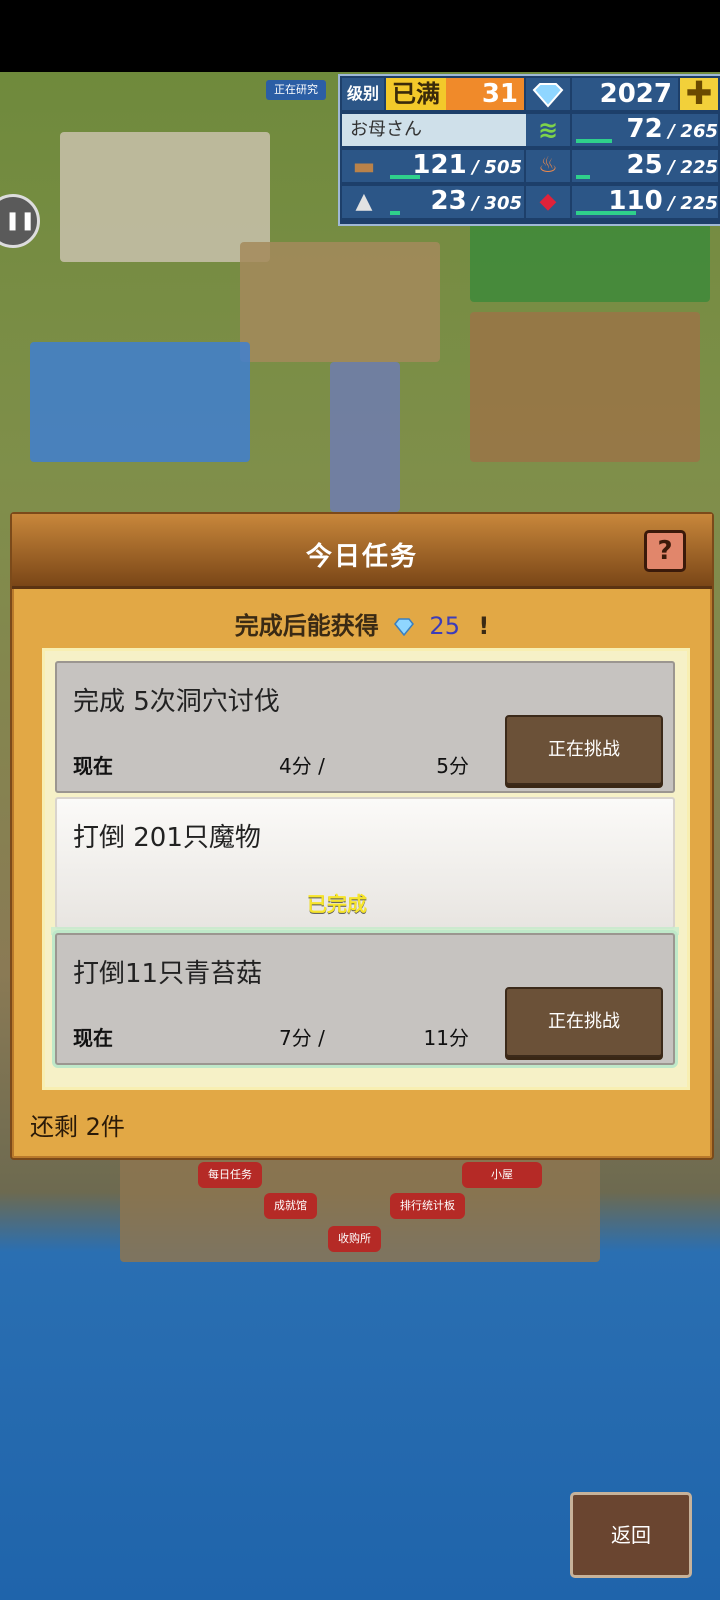 This screenshot has width=720, height=1600. Describe the element at coordinates (395, 213) in the screenshot. I see `ore-bar` at that location.